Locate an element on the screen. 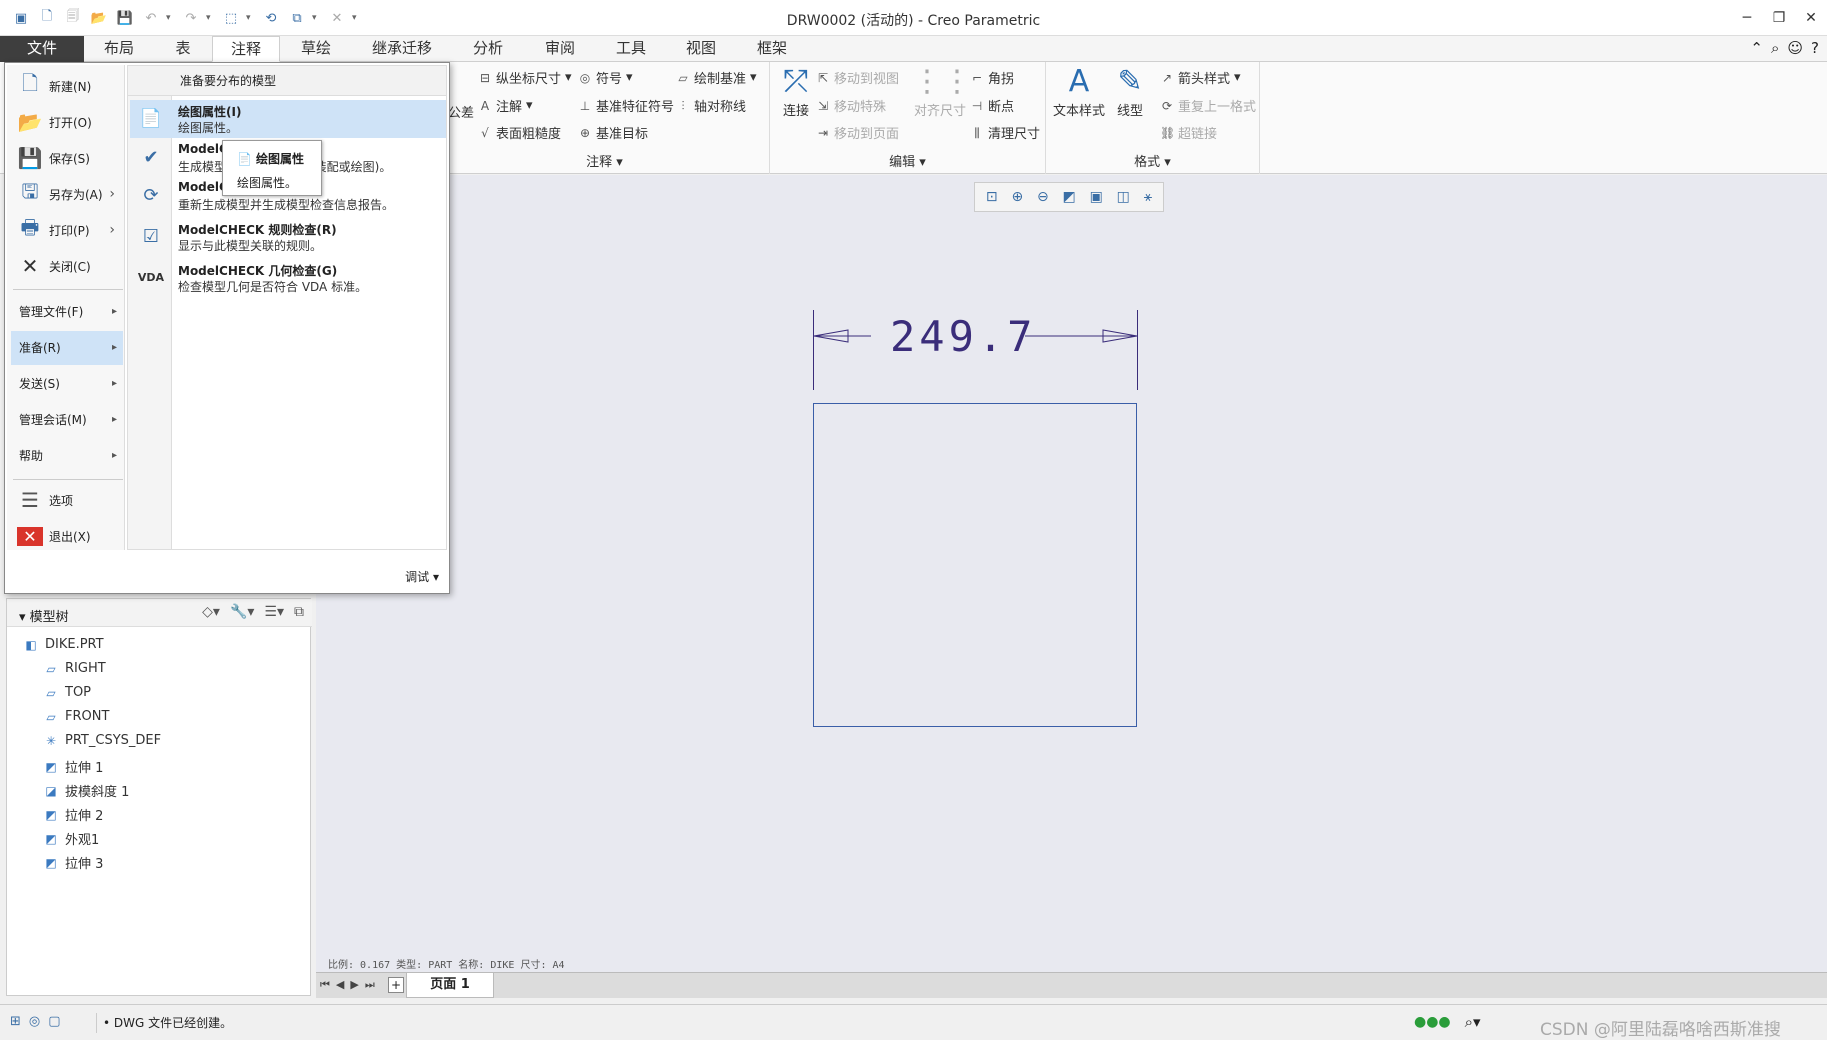  next-page-icon: ▶ is located at coordinates (354, 985).